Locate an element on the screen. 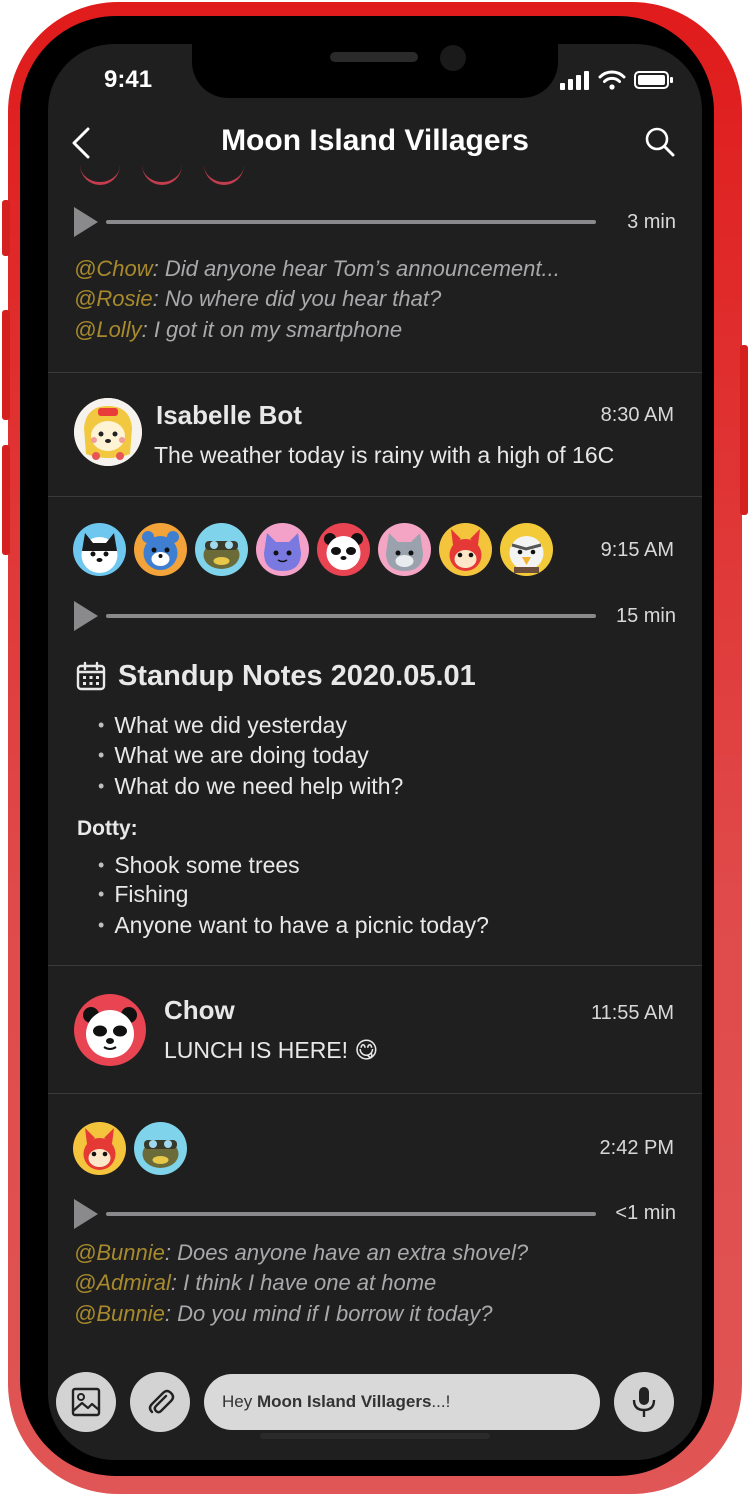 This screenshot has height=1500, width=750. microphone-button is located at coordinates (644, 1402).